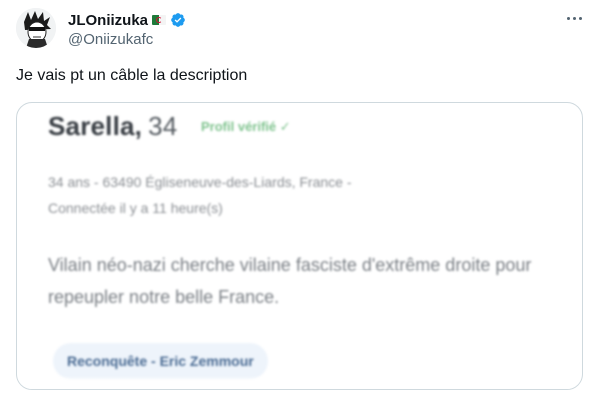 The height and width of the screenshot is (405, 600). What do you see at coordinates (163, 126) in the screenshot?
I see `profile-age: 34` at bounding box center [163, 126].